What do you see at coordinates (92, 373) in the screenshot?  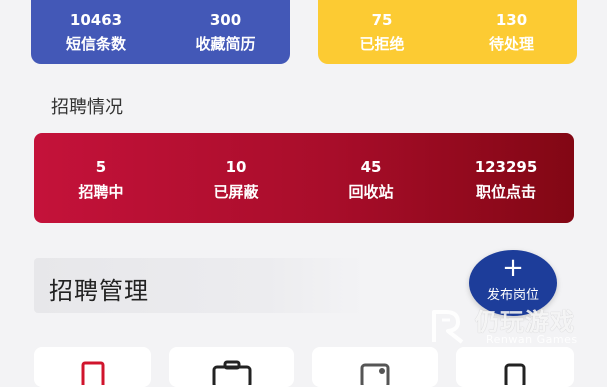 I see `document-icon` at bounding box center [92, 373].